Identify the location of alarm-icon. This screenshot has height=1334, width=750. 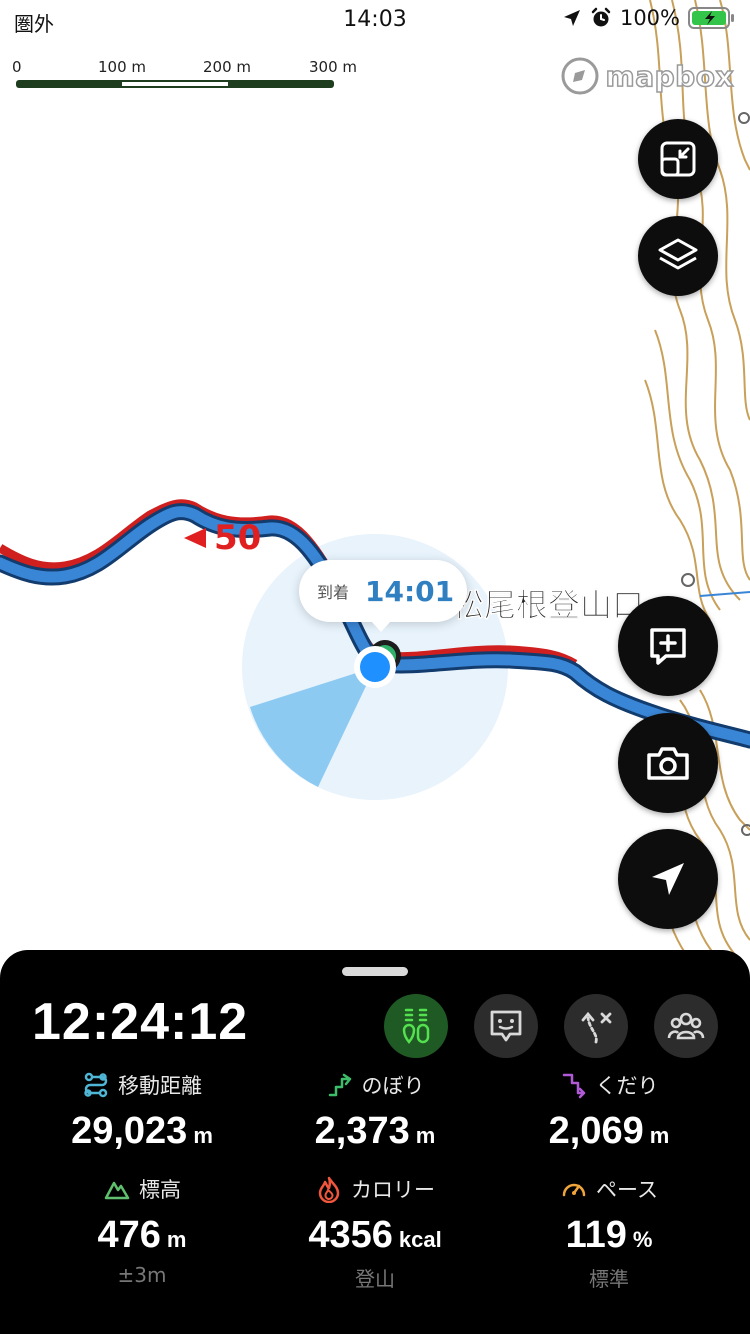
(601, 17).